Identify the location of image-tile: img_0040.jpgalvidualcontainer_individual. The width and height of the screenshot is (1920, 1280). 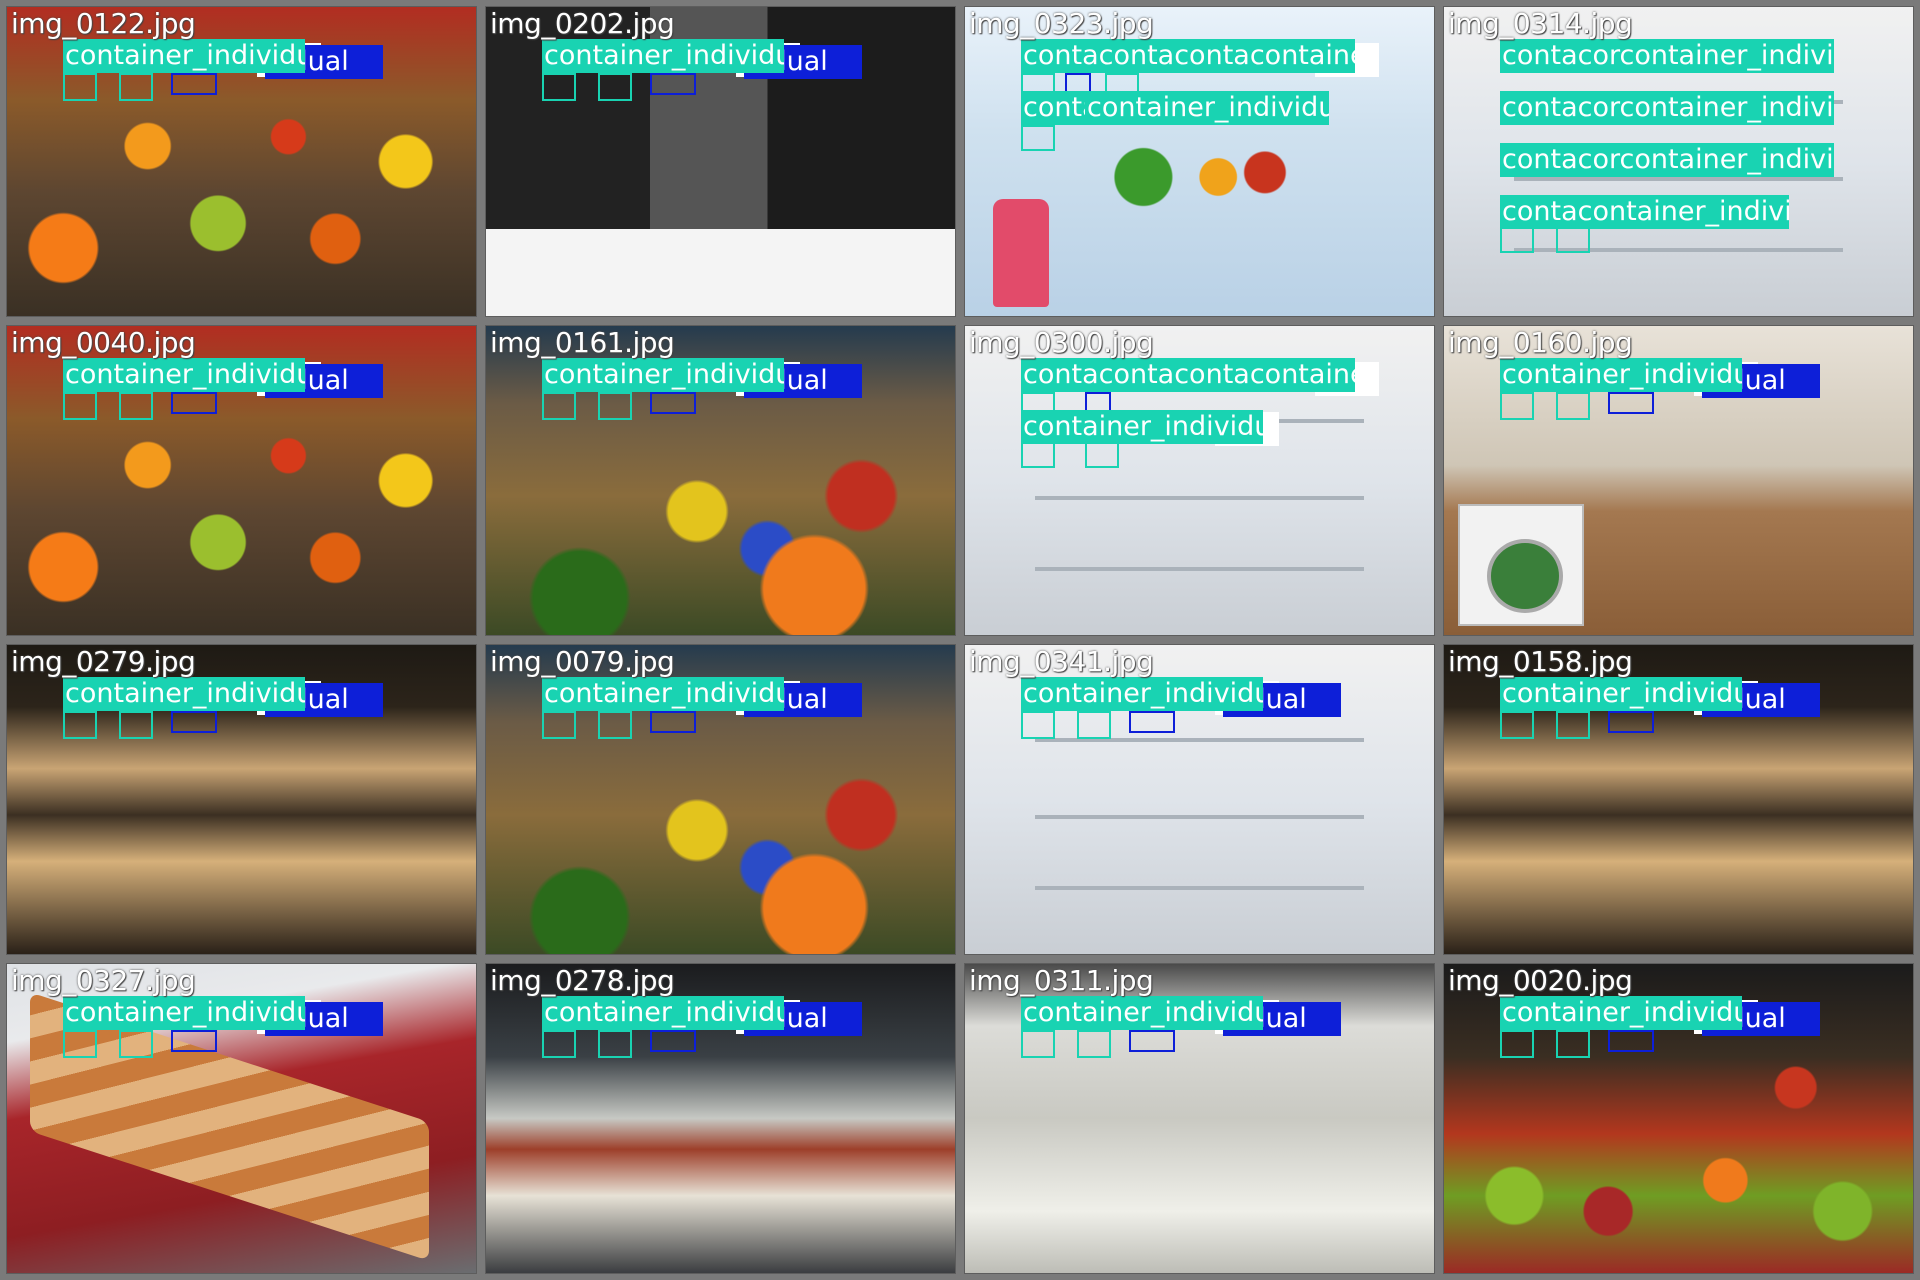
(241, 480).